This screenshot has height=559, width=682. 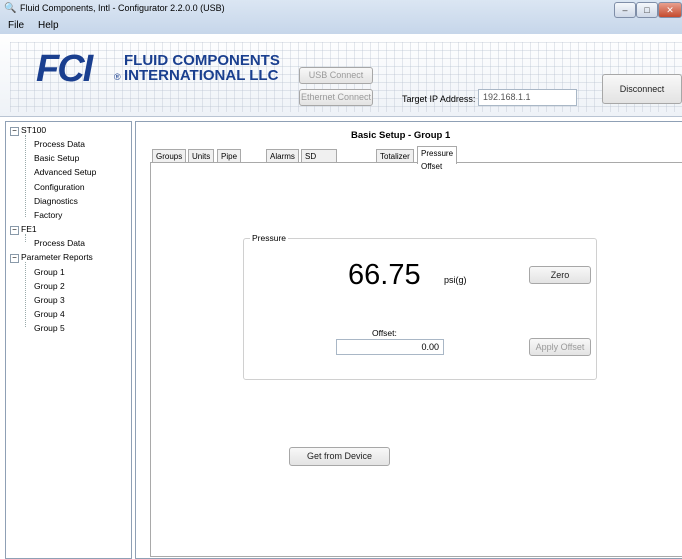 What do you see at coordinates (59, 144) in the screenshot?
I see `tree-item-process-data: Process Data` at bounding box center [59, 144].